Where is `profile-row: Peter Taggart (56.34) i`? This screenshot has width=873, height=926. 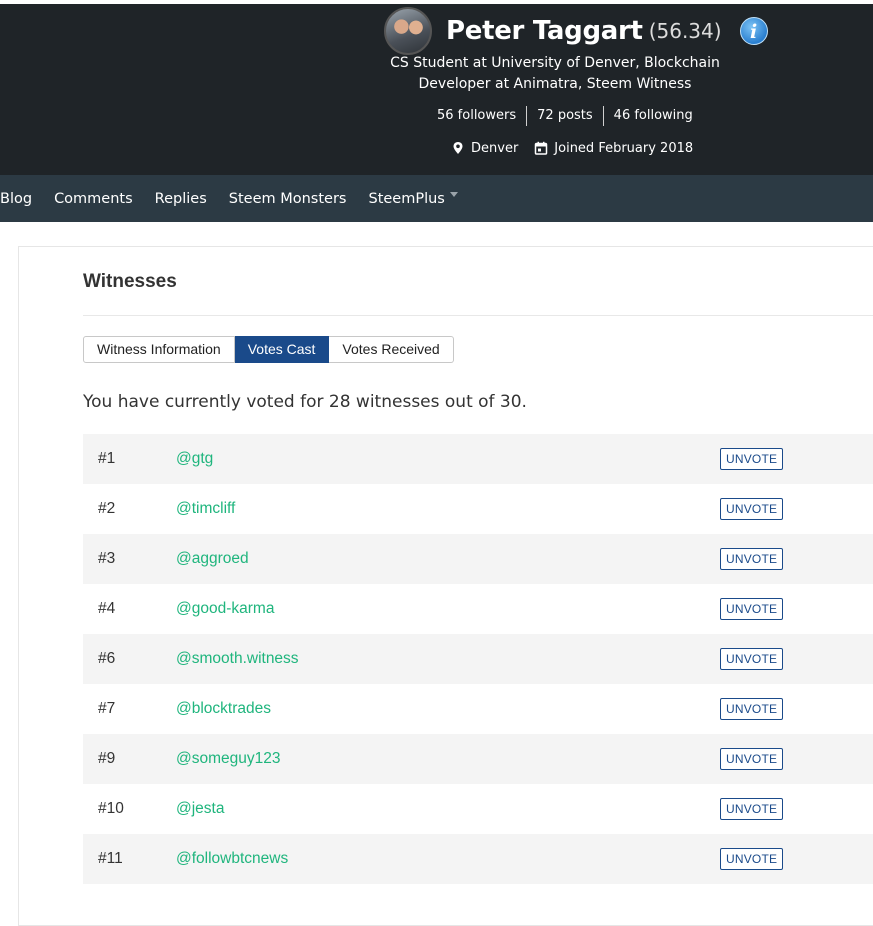
profile-row: Peter Taggart (56.34) i is located at coordinates (576, 31).